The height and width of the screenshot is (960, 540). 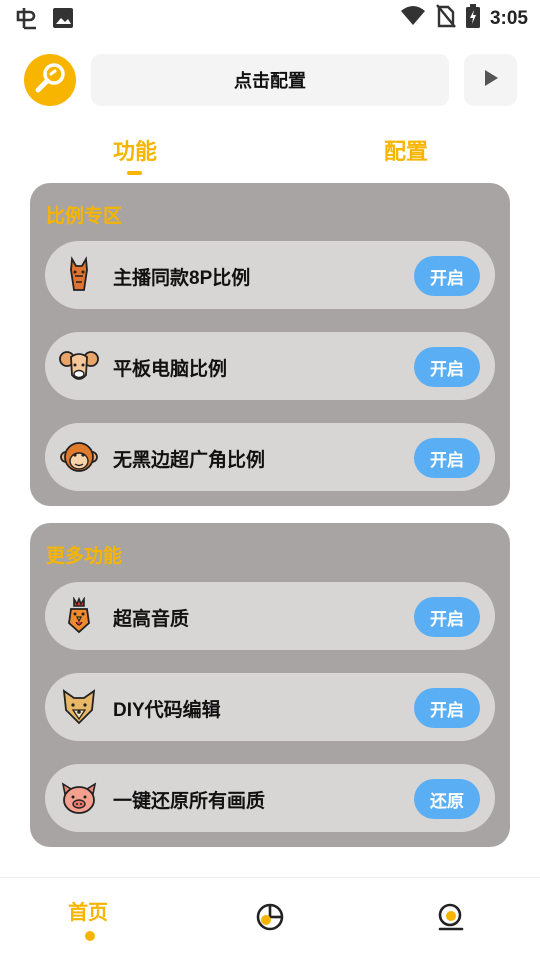 What do you see at coordinates (84, 216) in the screenshot?
I see `panel-title: 比例专区` at bounding box center [84, 216].